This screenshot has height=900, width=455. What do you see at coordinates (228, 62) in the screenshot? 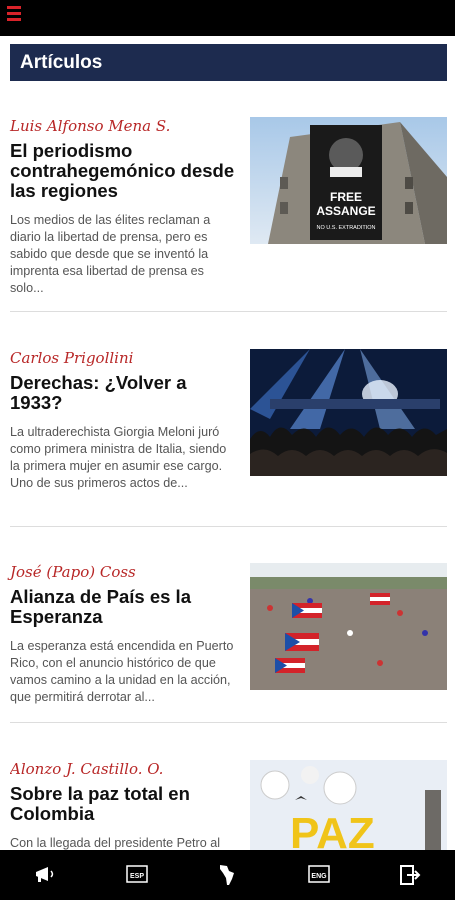
I see `section-title: Artículos` at bounding box center [228, 62].